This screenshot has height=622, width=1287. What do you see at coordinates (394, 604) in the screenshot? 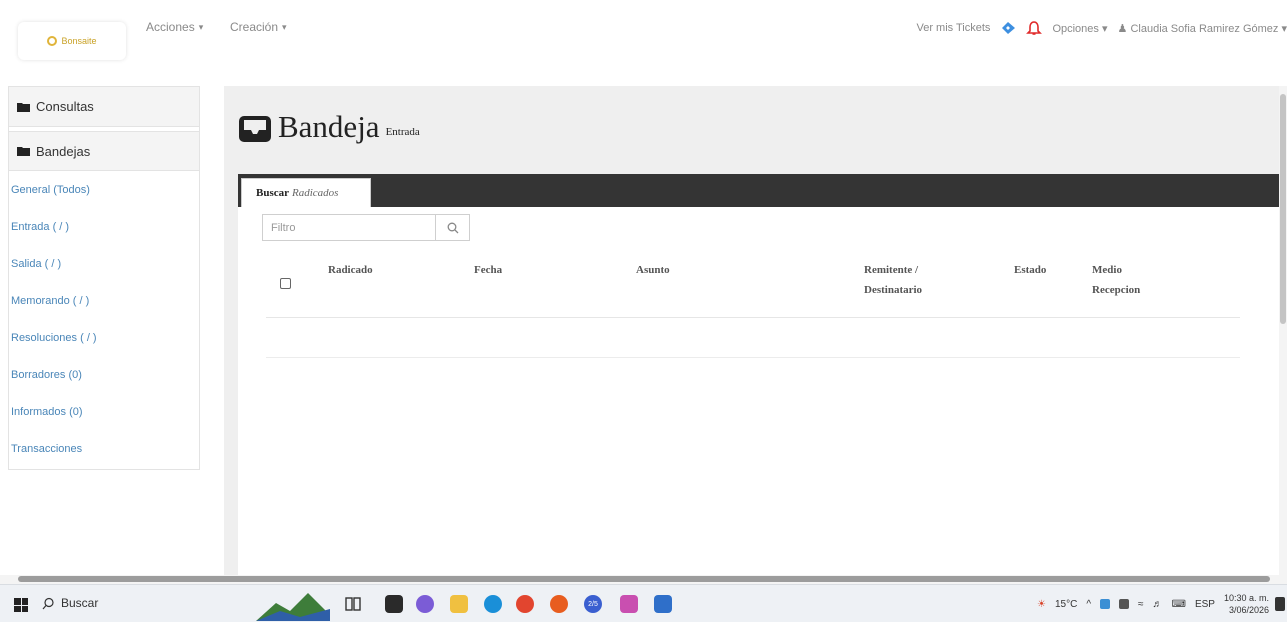
I see `app-icon-terminal` at bounding box center [394, 604].